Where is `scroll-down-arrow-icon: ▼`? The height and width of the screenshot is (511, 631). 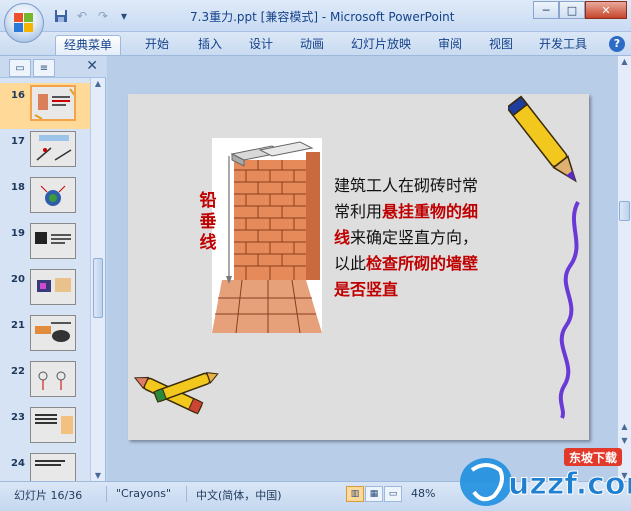 scroll-down-arrow-icon: ▼ is located at coordinates (98, 475).